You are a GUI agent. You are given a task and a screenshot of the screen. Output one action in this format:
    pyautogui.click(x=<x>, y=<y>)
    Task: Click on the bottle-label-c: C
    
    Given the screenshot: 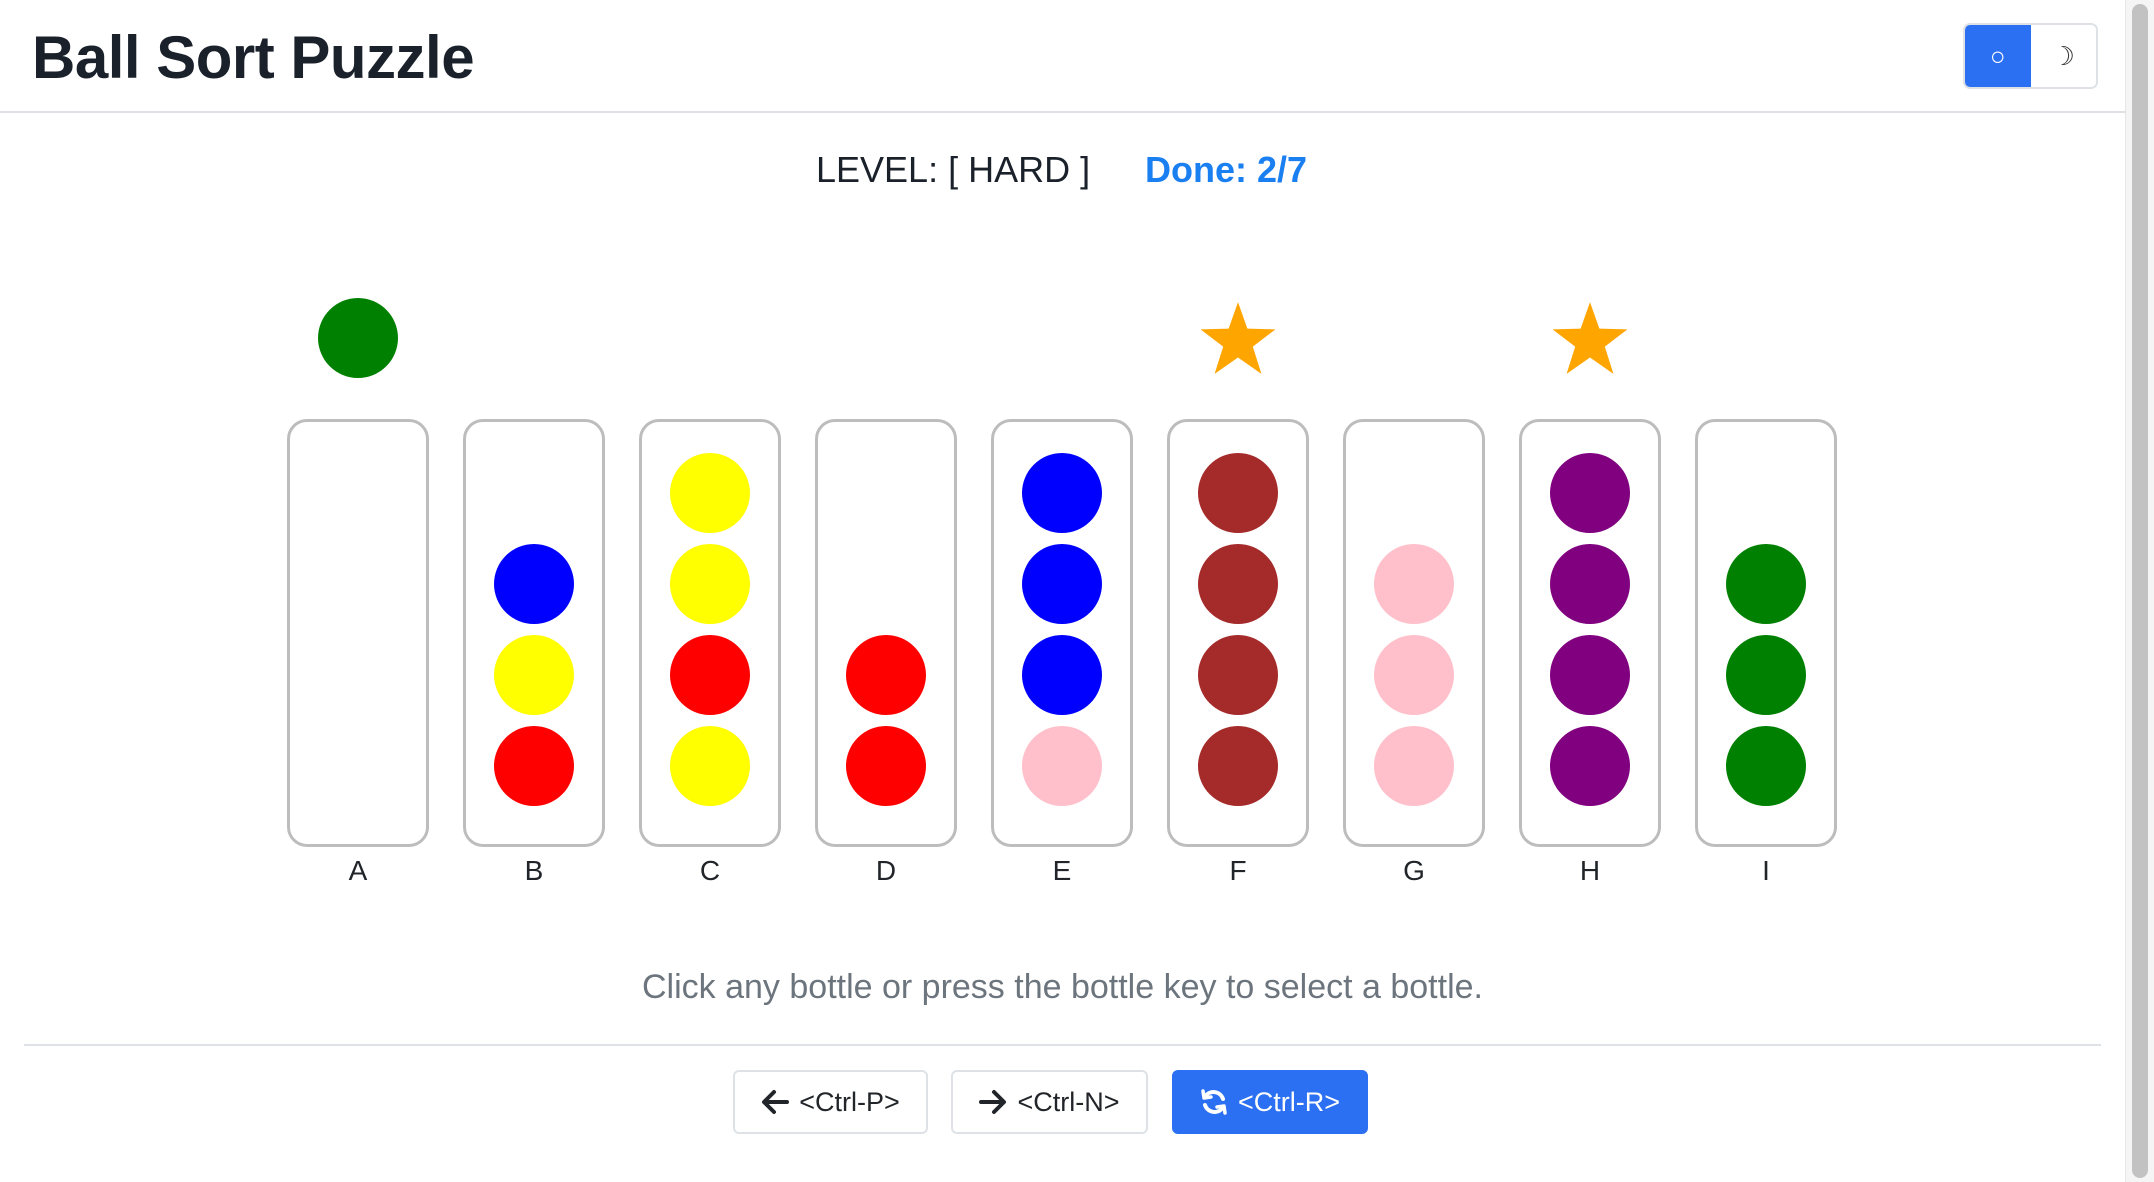 What is the action you would take?
    pyautogui.click(x=710, y=870)
    